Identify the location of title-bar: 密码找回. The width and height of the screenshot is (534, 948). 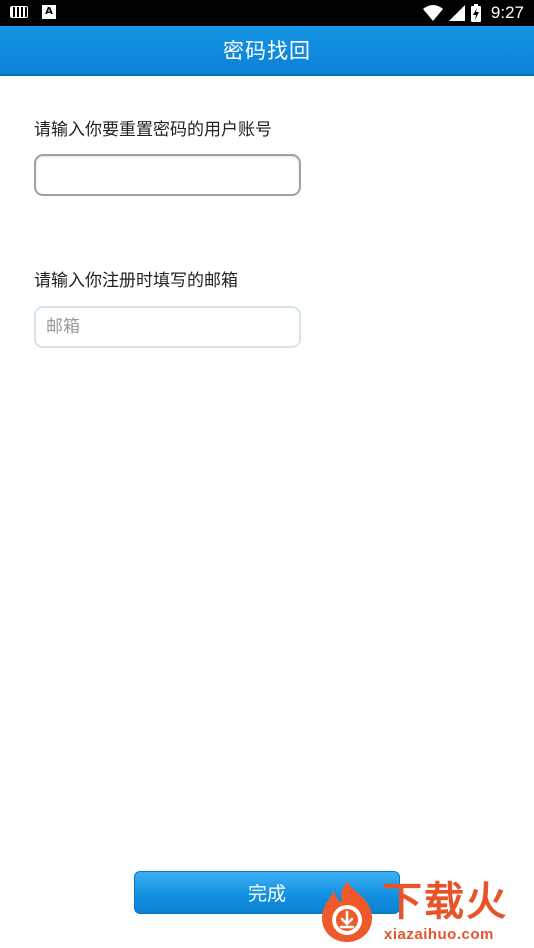
(267, 51).